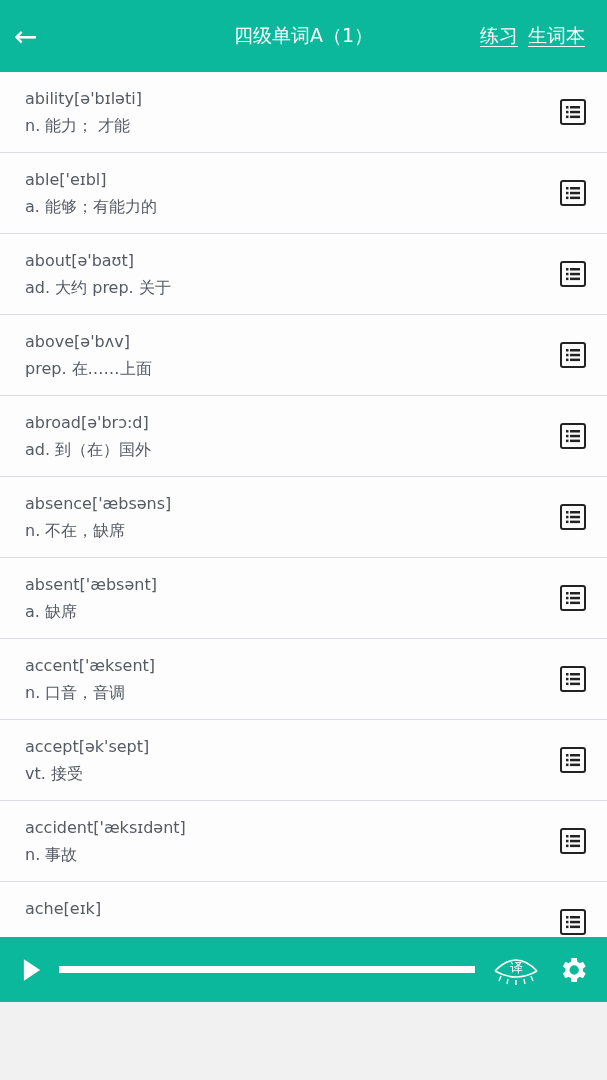 This screenshot has width=607, height=1080. I want to click on definition-text: a. 缺席, so click(51, 612).